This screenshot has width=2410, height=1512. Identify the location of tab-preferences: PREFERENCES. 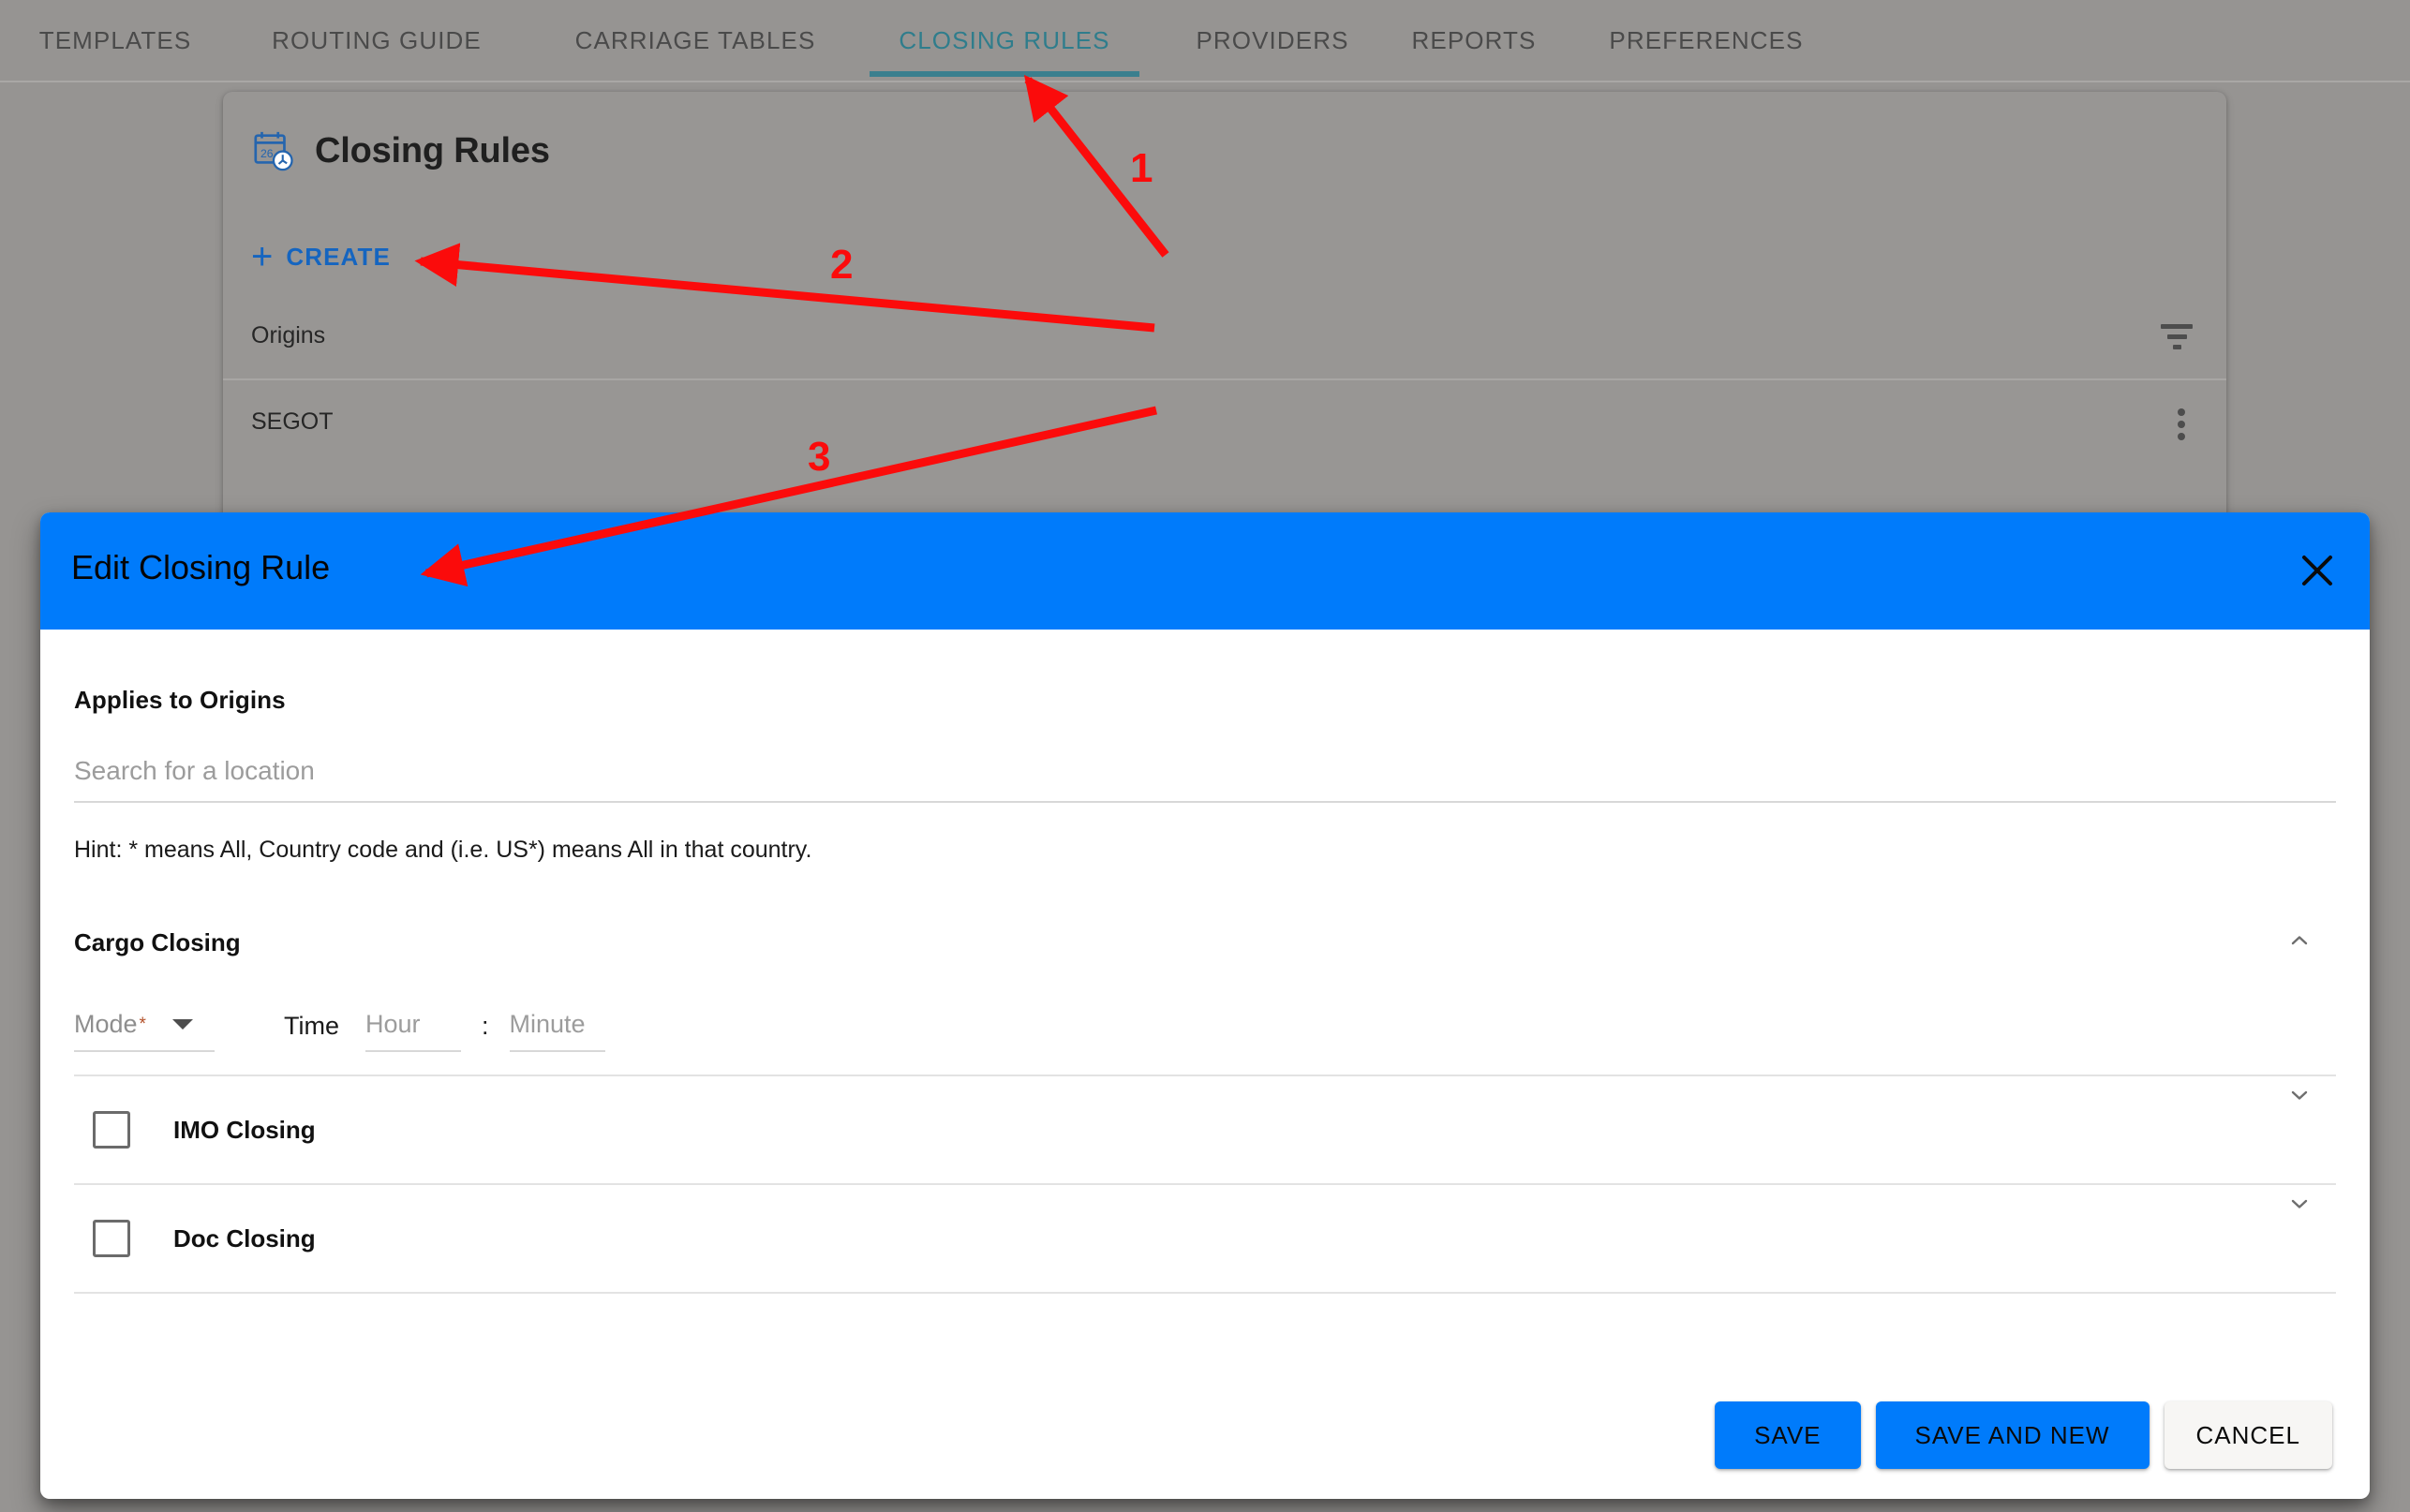
(1706, 40).